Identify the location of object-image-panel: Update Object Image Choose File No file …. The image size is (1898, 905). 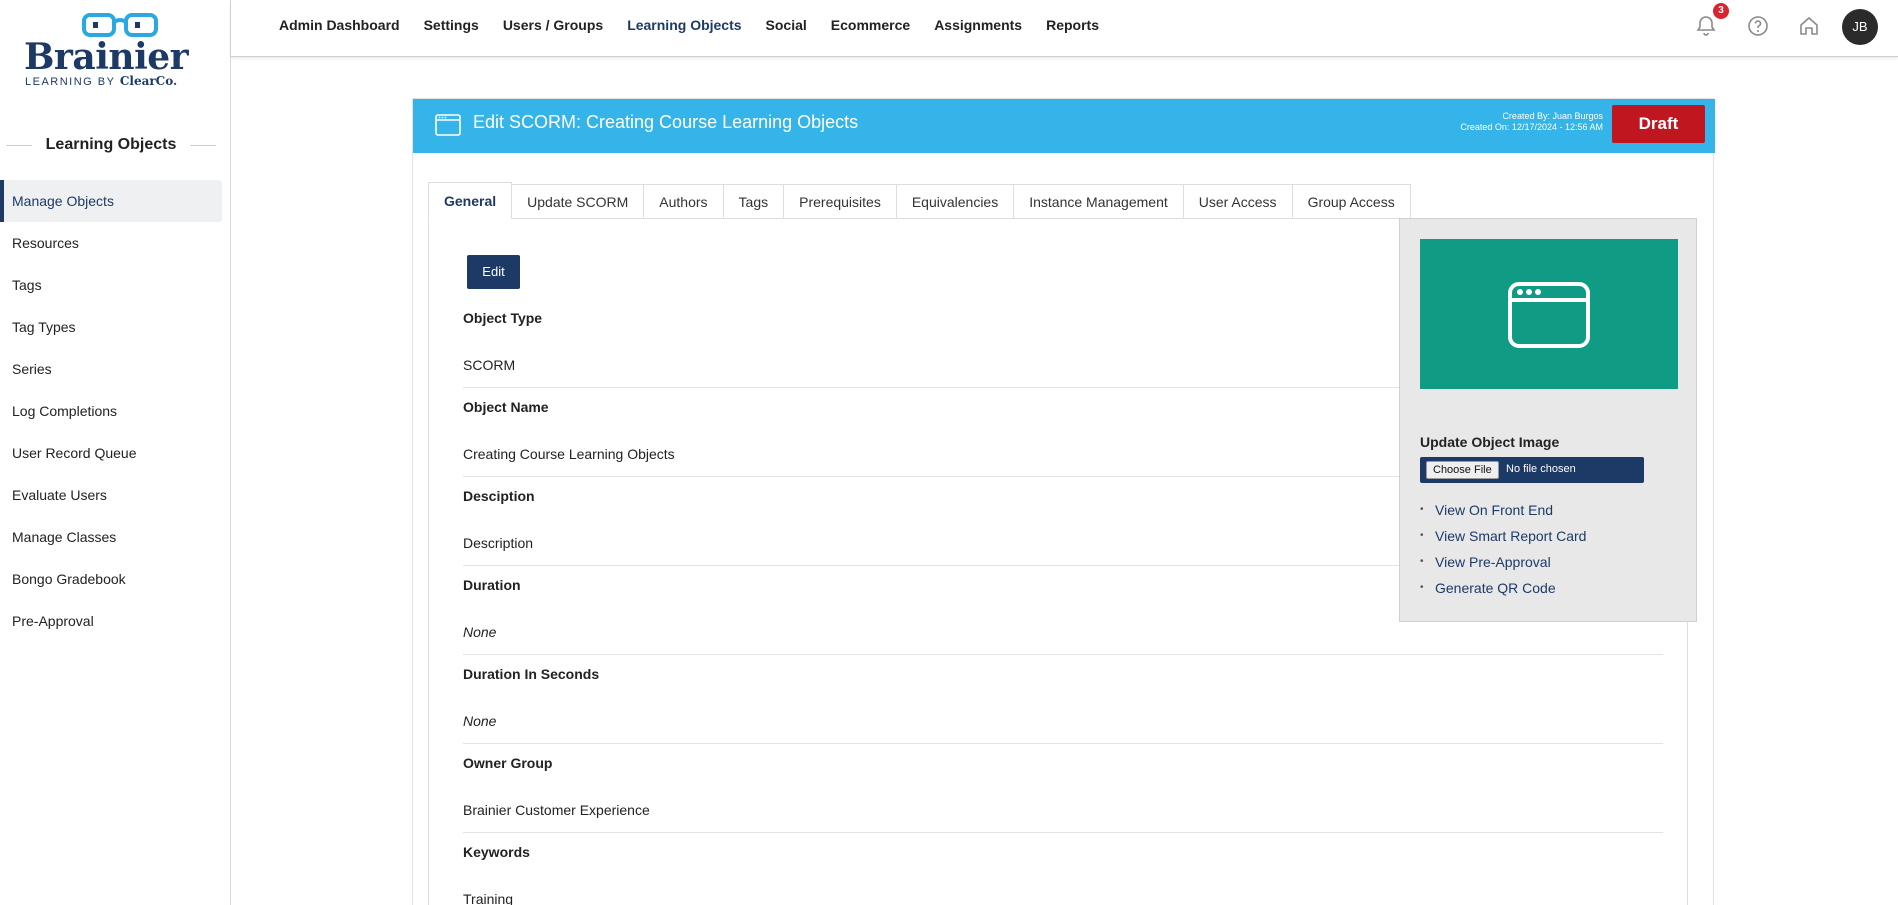
(1548, 420).